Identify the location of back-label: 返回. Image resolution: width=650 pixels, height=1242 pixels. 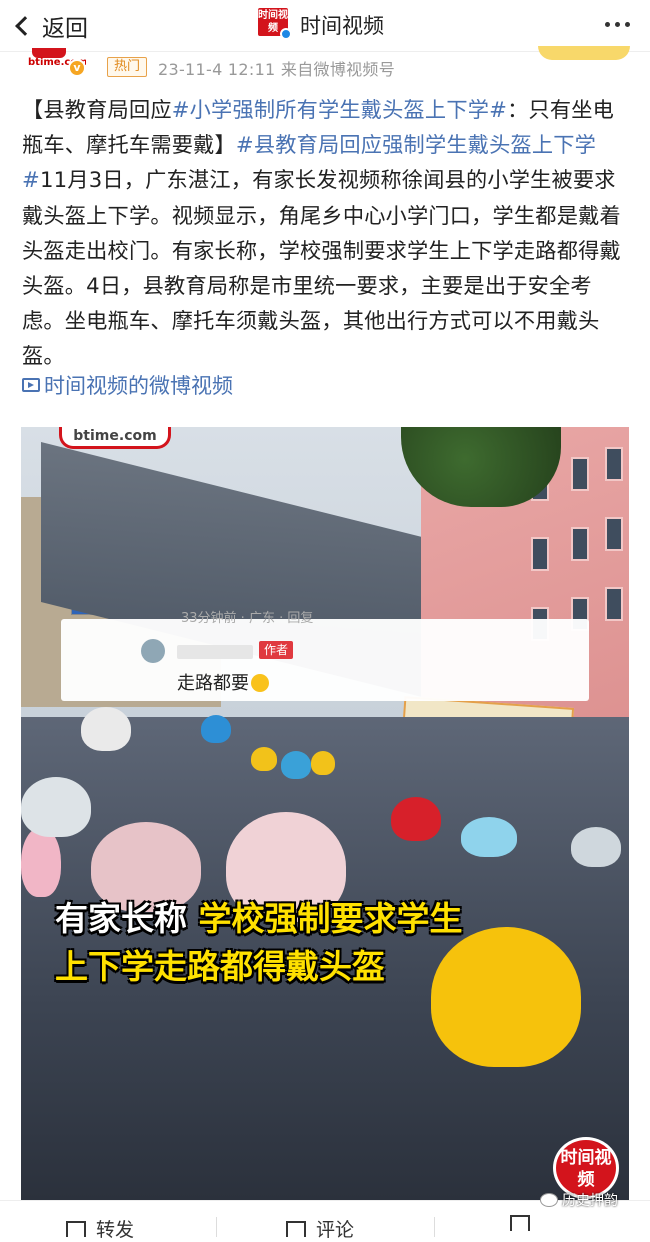
(65, 29).